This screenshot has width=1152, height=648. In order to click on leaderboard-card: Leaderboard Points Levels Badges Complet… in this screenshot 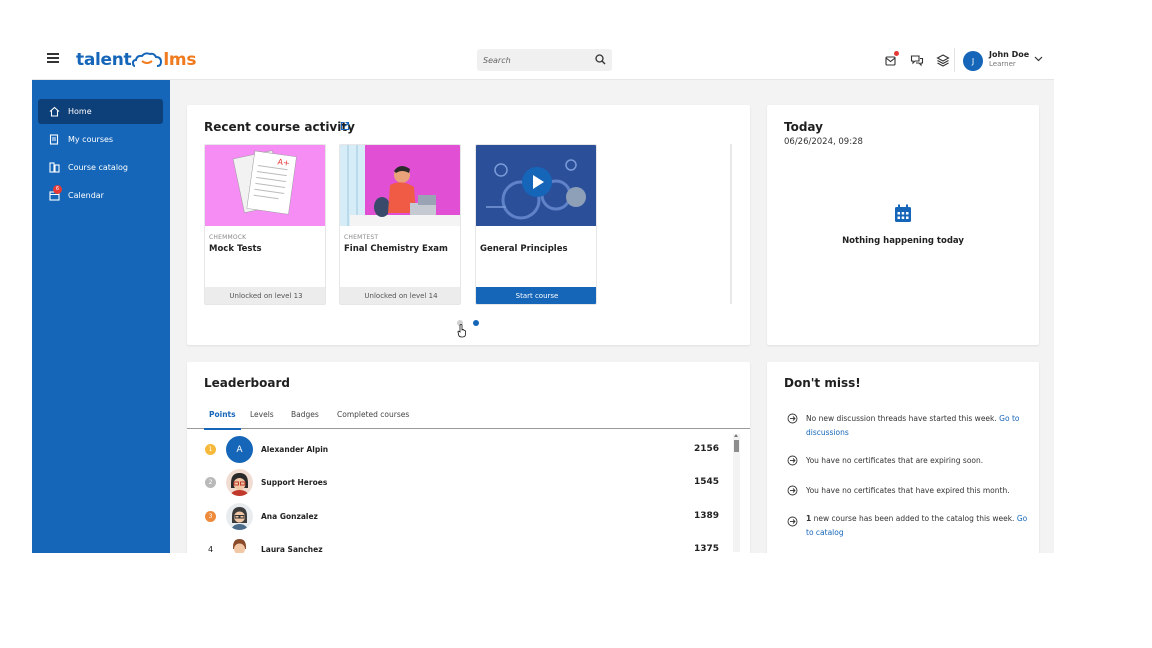, I will do `click(468, 457)`.